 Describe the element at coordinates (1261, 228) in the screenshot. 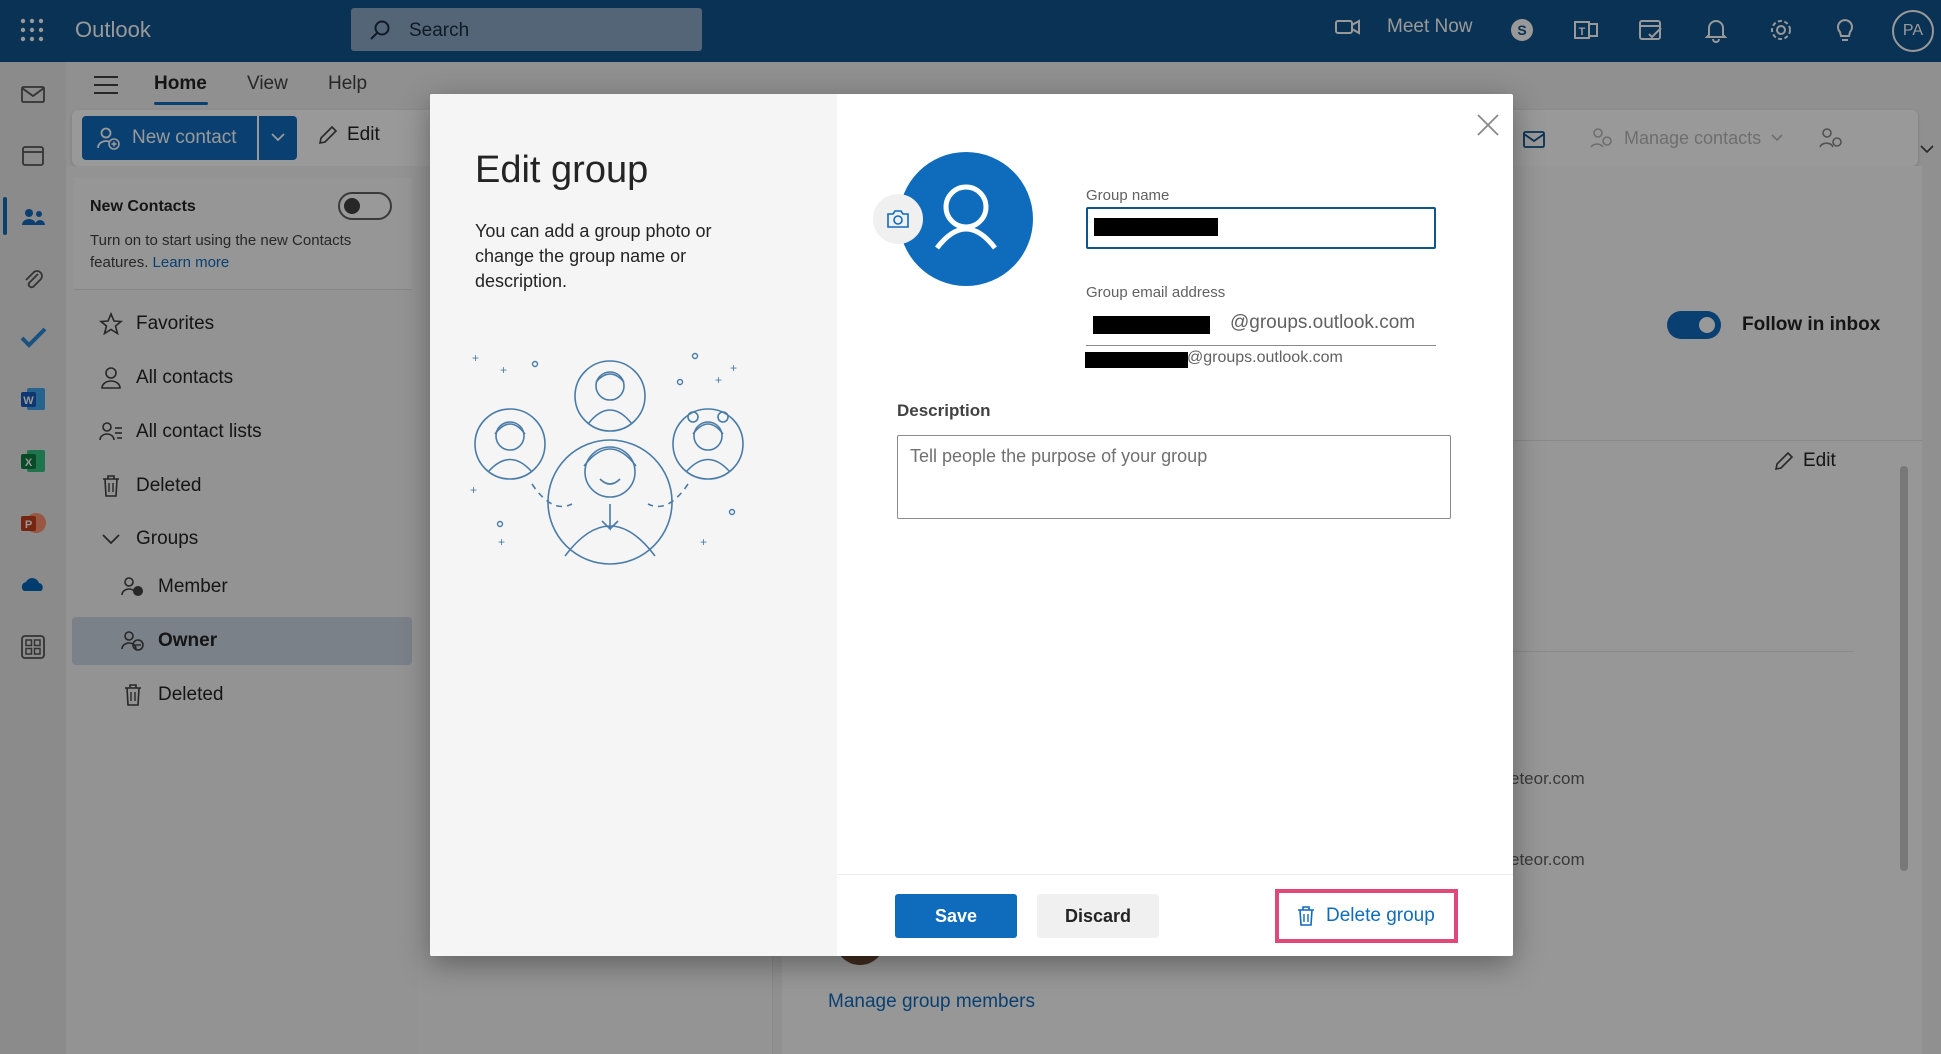

I see `group-name-input` at that location.